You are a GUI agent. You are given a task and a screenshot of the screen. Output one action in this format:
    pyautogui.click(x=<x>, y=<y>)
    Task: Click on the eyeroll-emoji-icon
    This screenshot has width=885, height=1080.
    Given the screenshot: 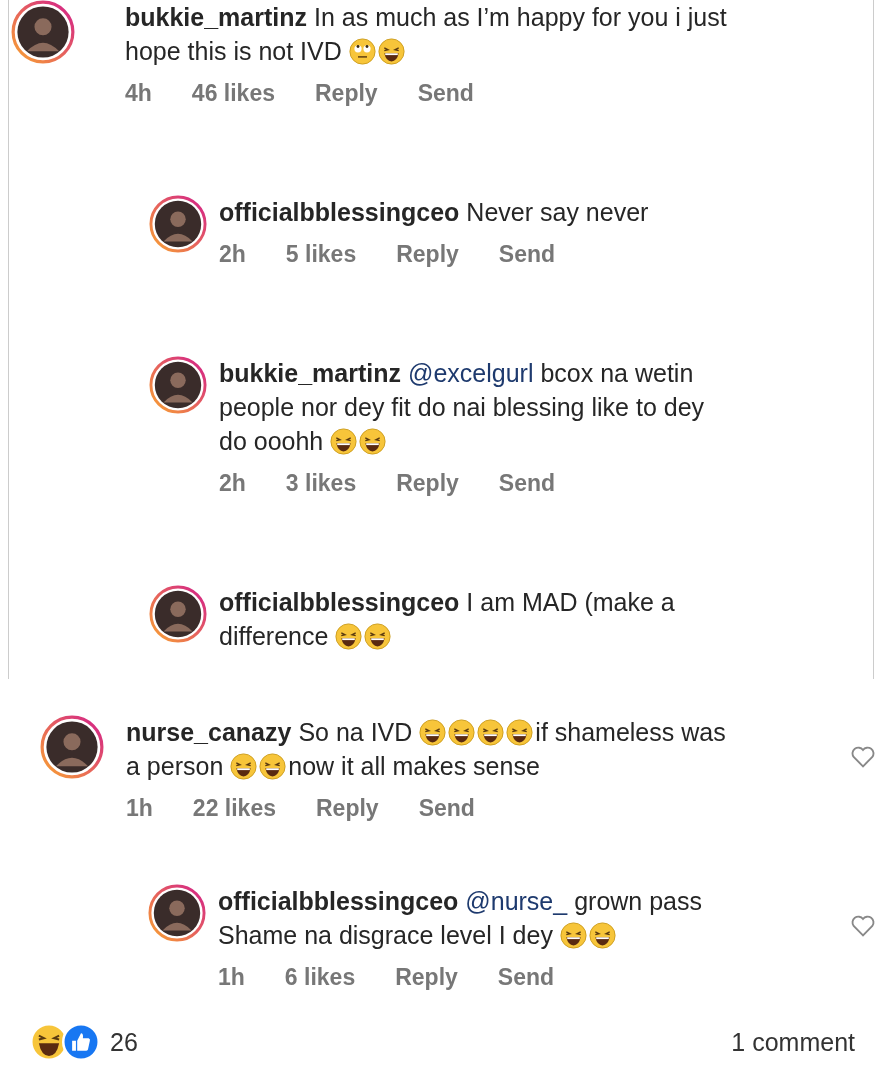 What is the action you would take?
    pyautogui.click(x=362, y=51)
    